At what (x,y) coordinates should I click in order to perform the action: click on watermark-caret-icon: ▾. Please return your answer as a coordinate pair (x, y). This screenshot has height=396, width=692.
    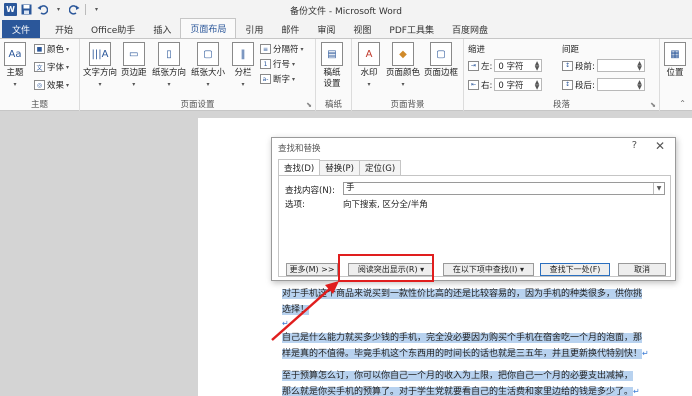
    Looking at the image, I should click on (369, 84).